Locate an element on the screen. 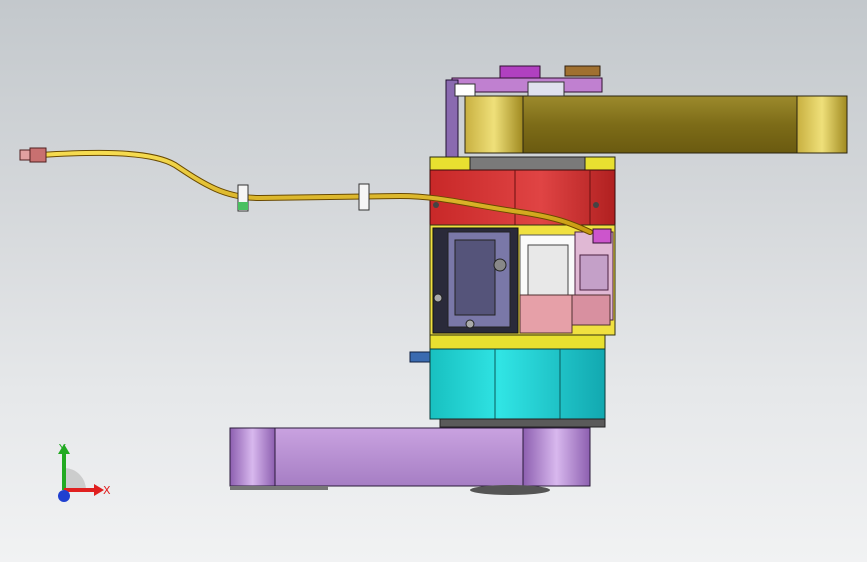  middle-assembly is located at coordinates (522, 280).